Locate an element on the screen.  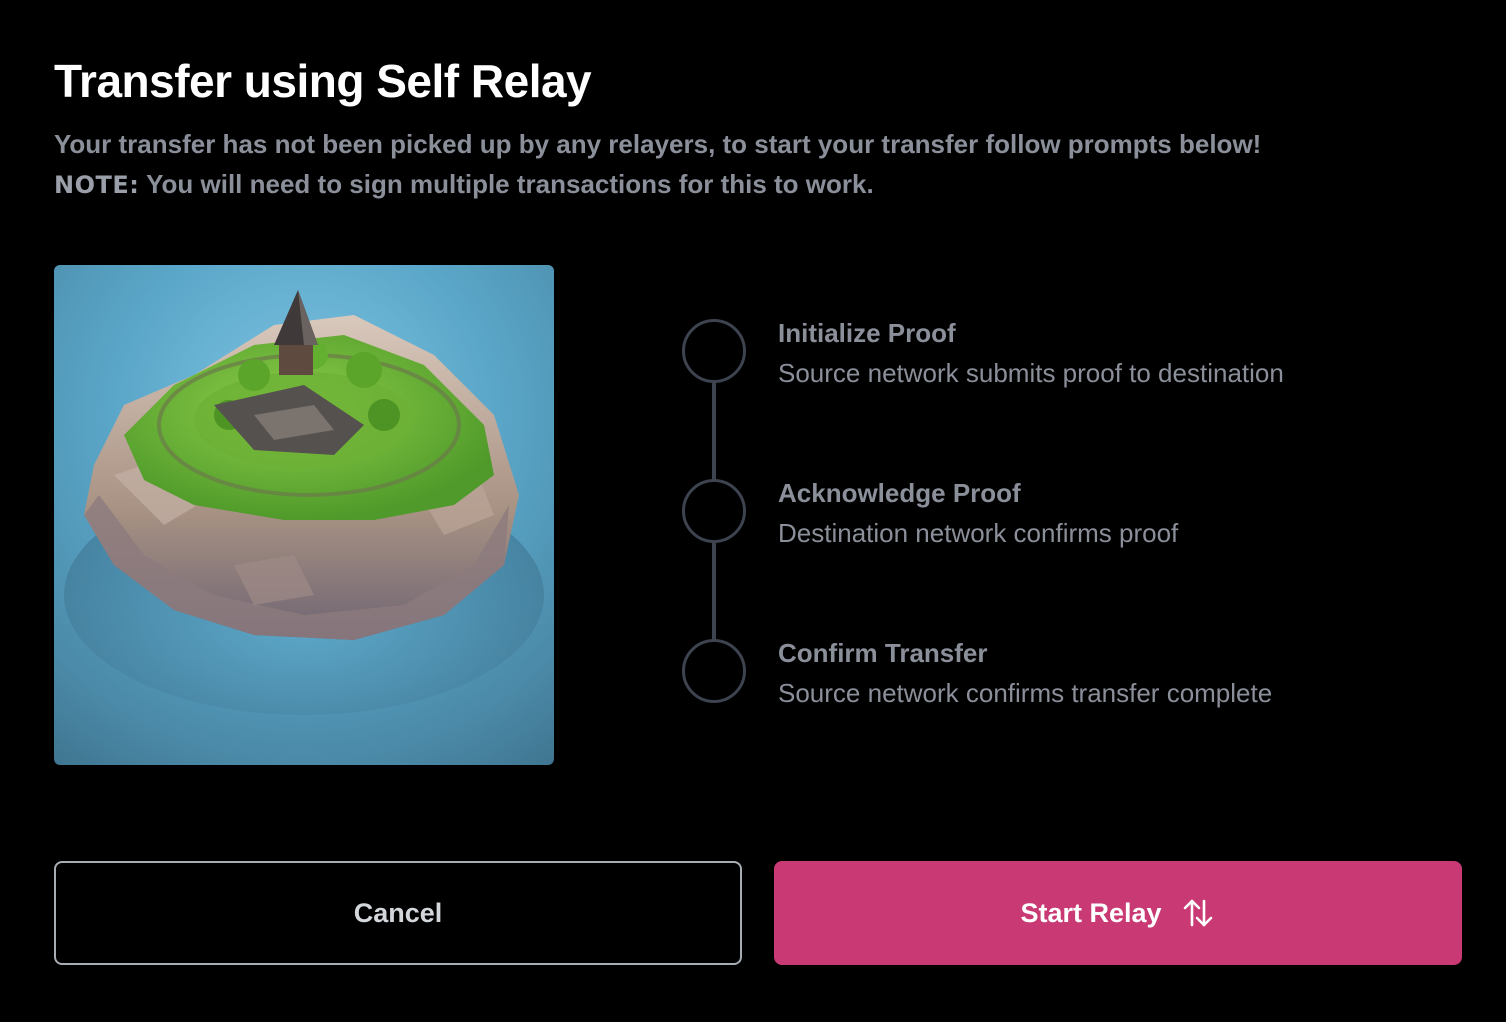
start-relay-button: Start Relay is located at coordinates (1118, 913).